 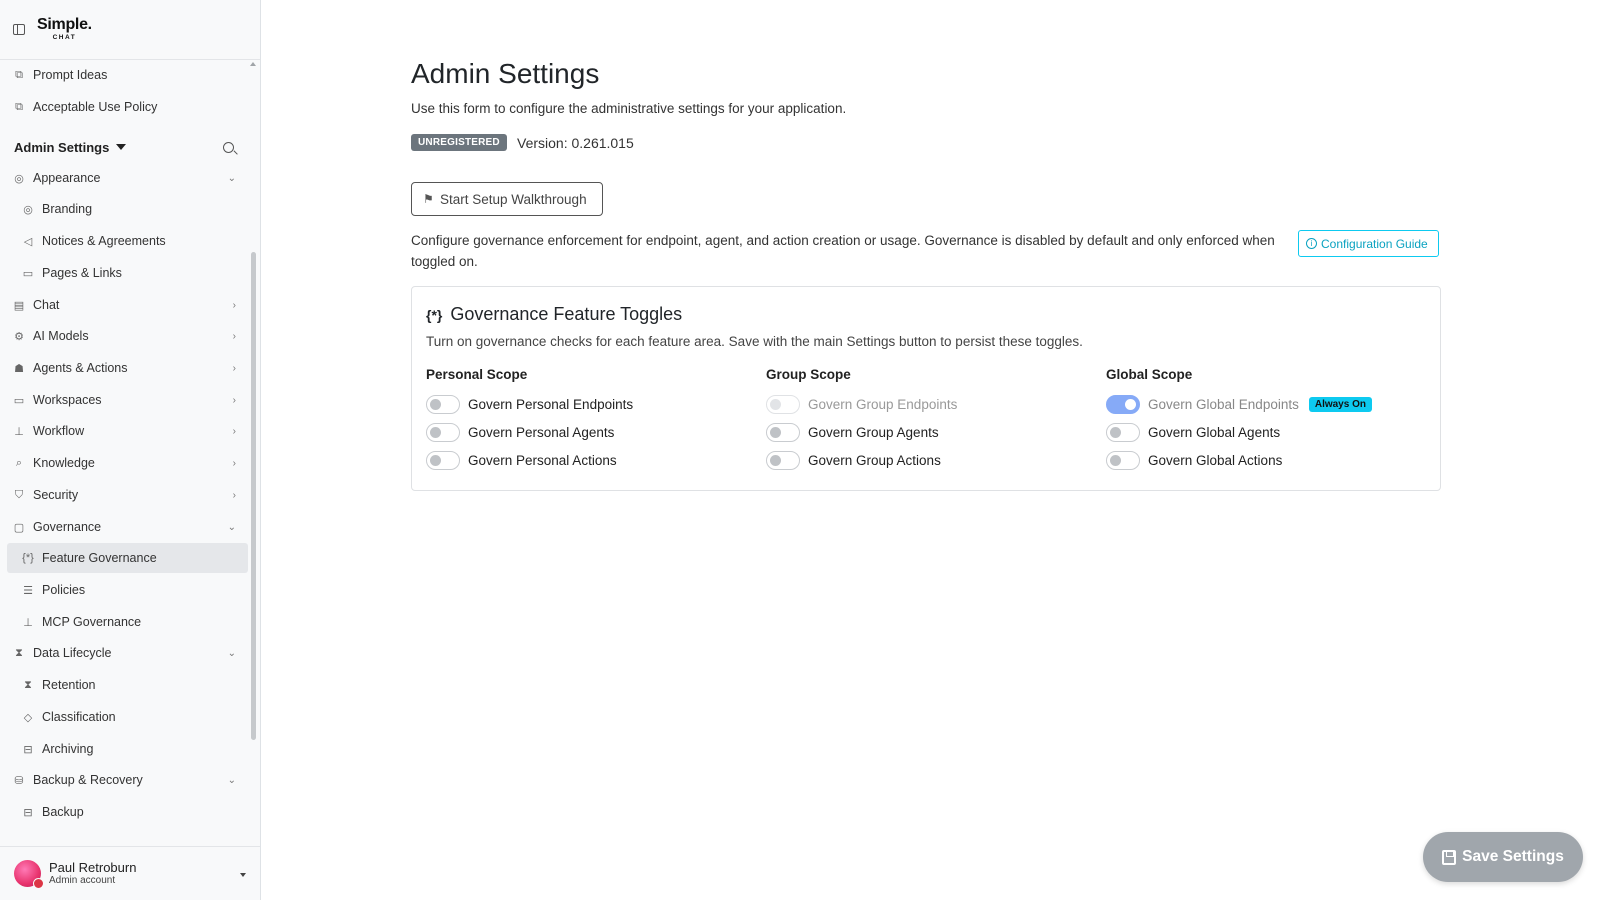 What do you see at coordinates (542, 460) in the screenshot?
I see `toggle-label: Govern Personal Actions` at bounding box center [542, 460].